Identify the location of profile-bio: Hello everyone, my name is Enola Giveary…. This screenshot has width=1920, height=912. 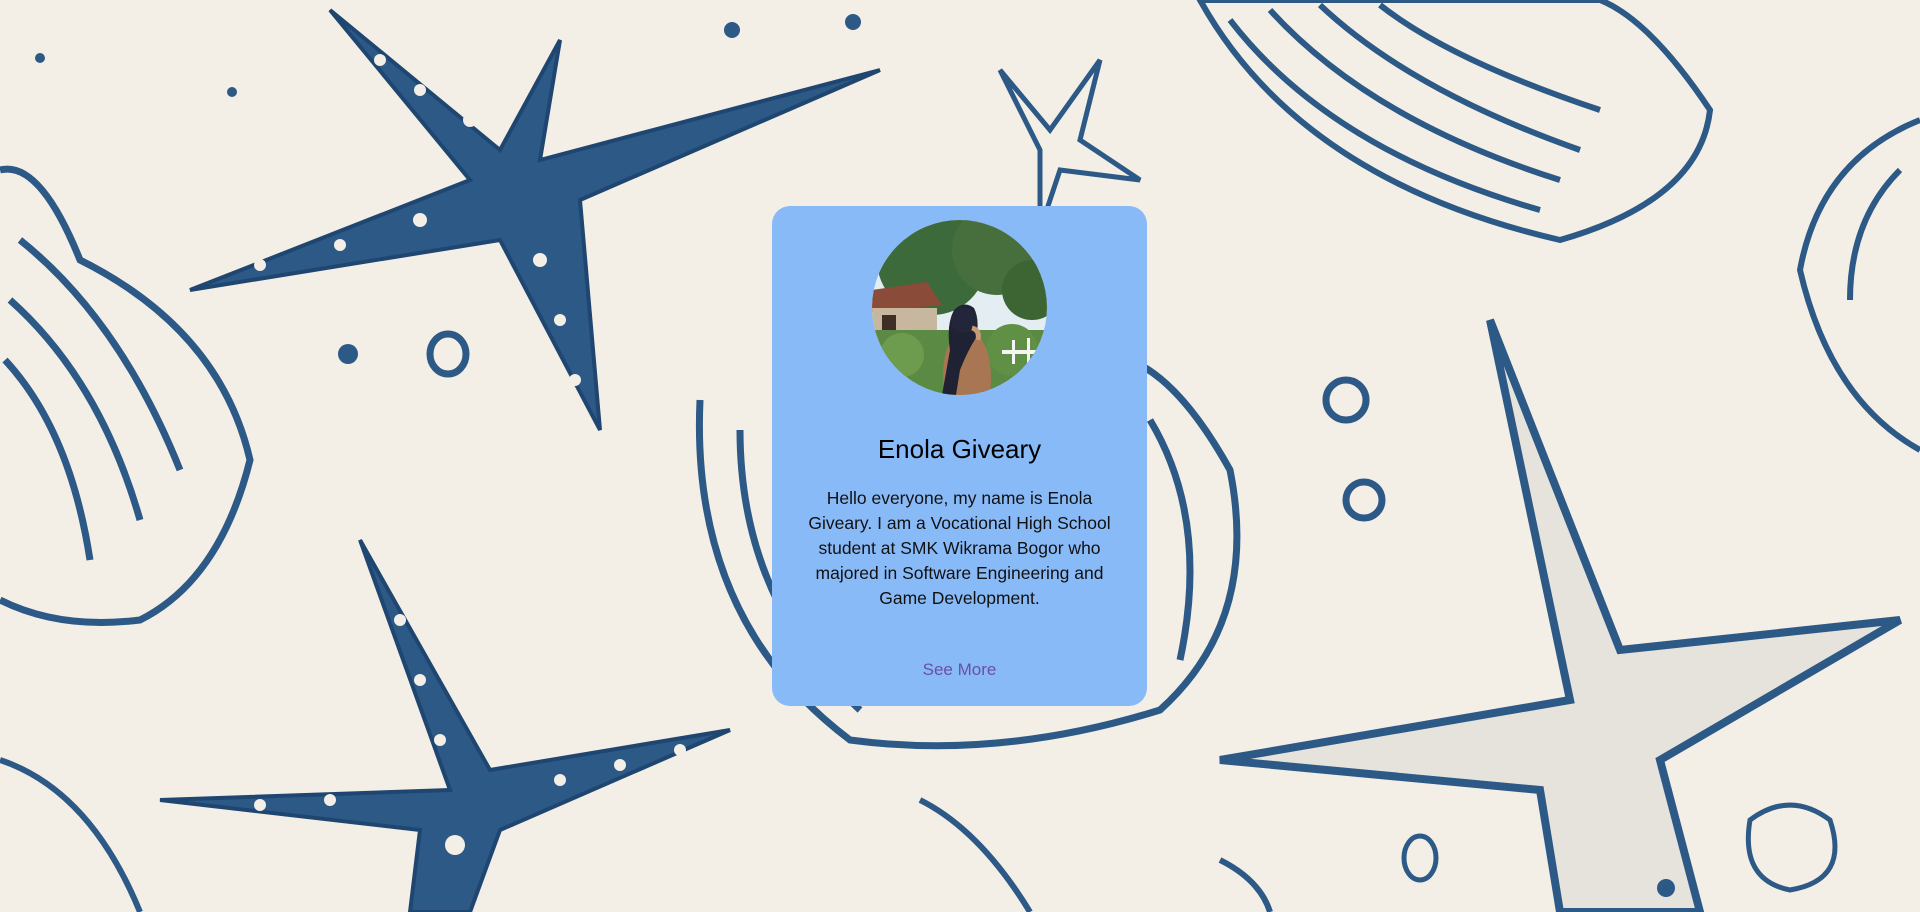
(959, 548).